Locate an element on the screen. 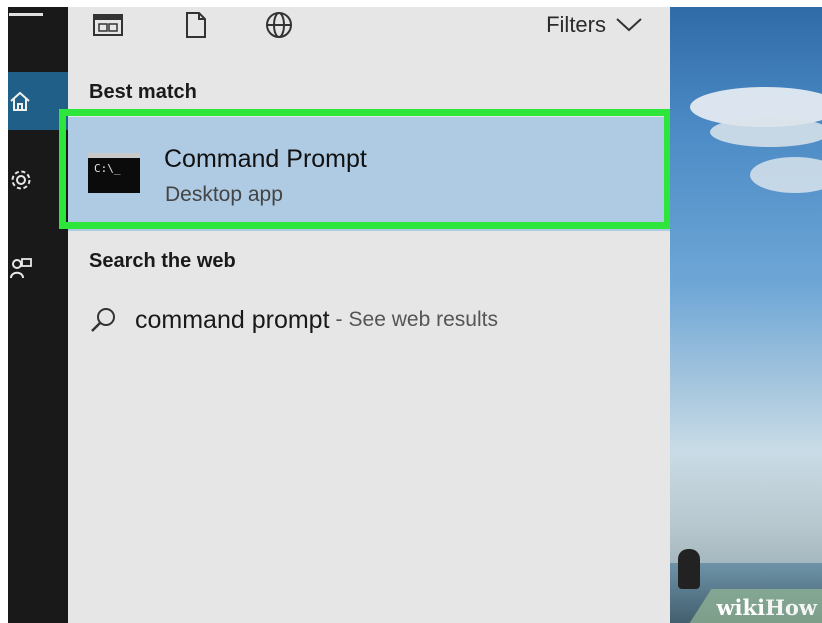 This screenshot has height=623, width=822. settings-button is located at coordinates (38, 180).